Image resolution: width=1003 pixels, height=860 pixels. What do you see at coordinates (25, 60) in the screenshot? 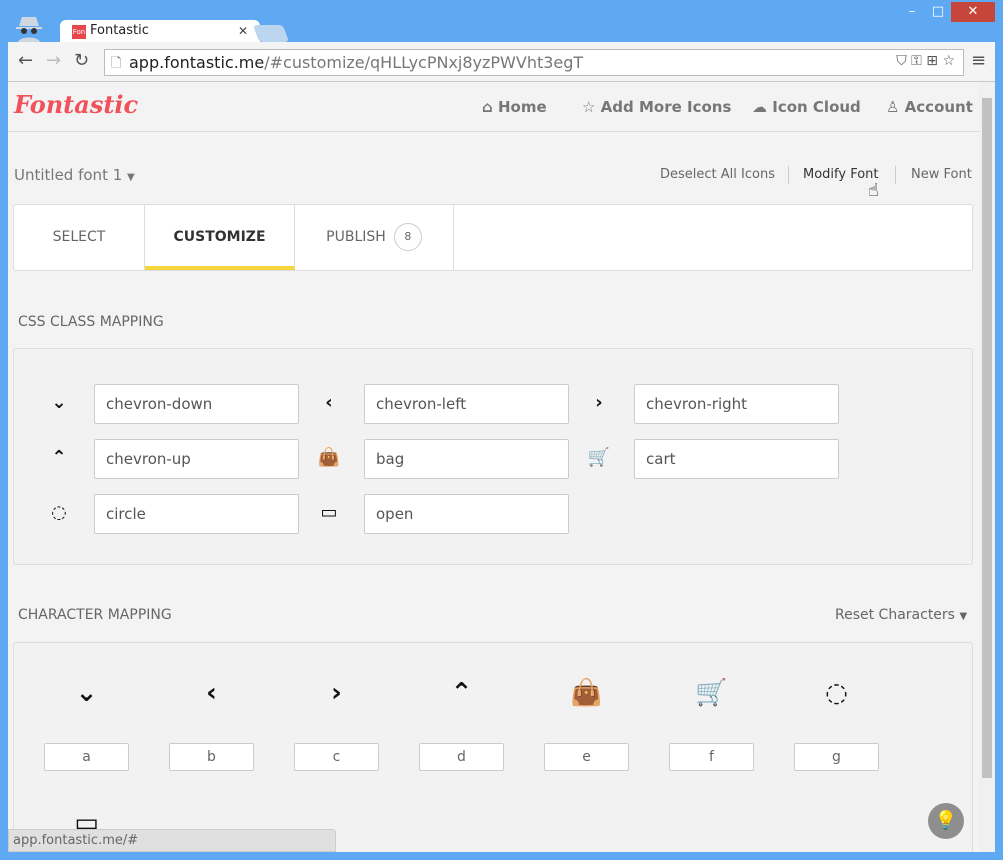
I see `back-icon: ←` at bounding box center [25, 60].